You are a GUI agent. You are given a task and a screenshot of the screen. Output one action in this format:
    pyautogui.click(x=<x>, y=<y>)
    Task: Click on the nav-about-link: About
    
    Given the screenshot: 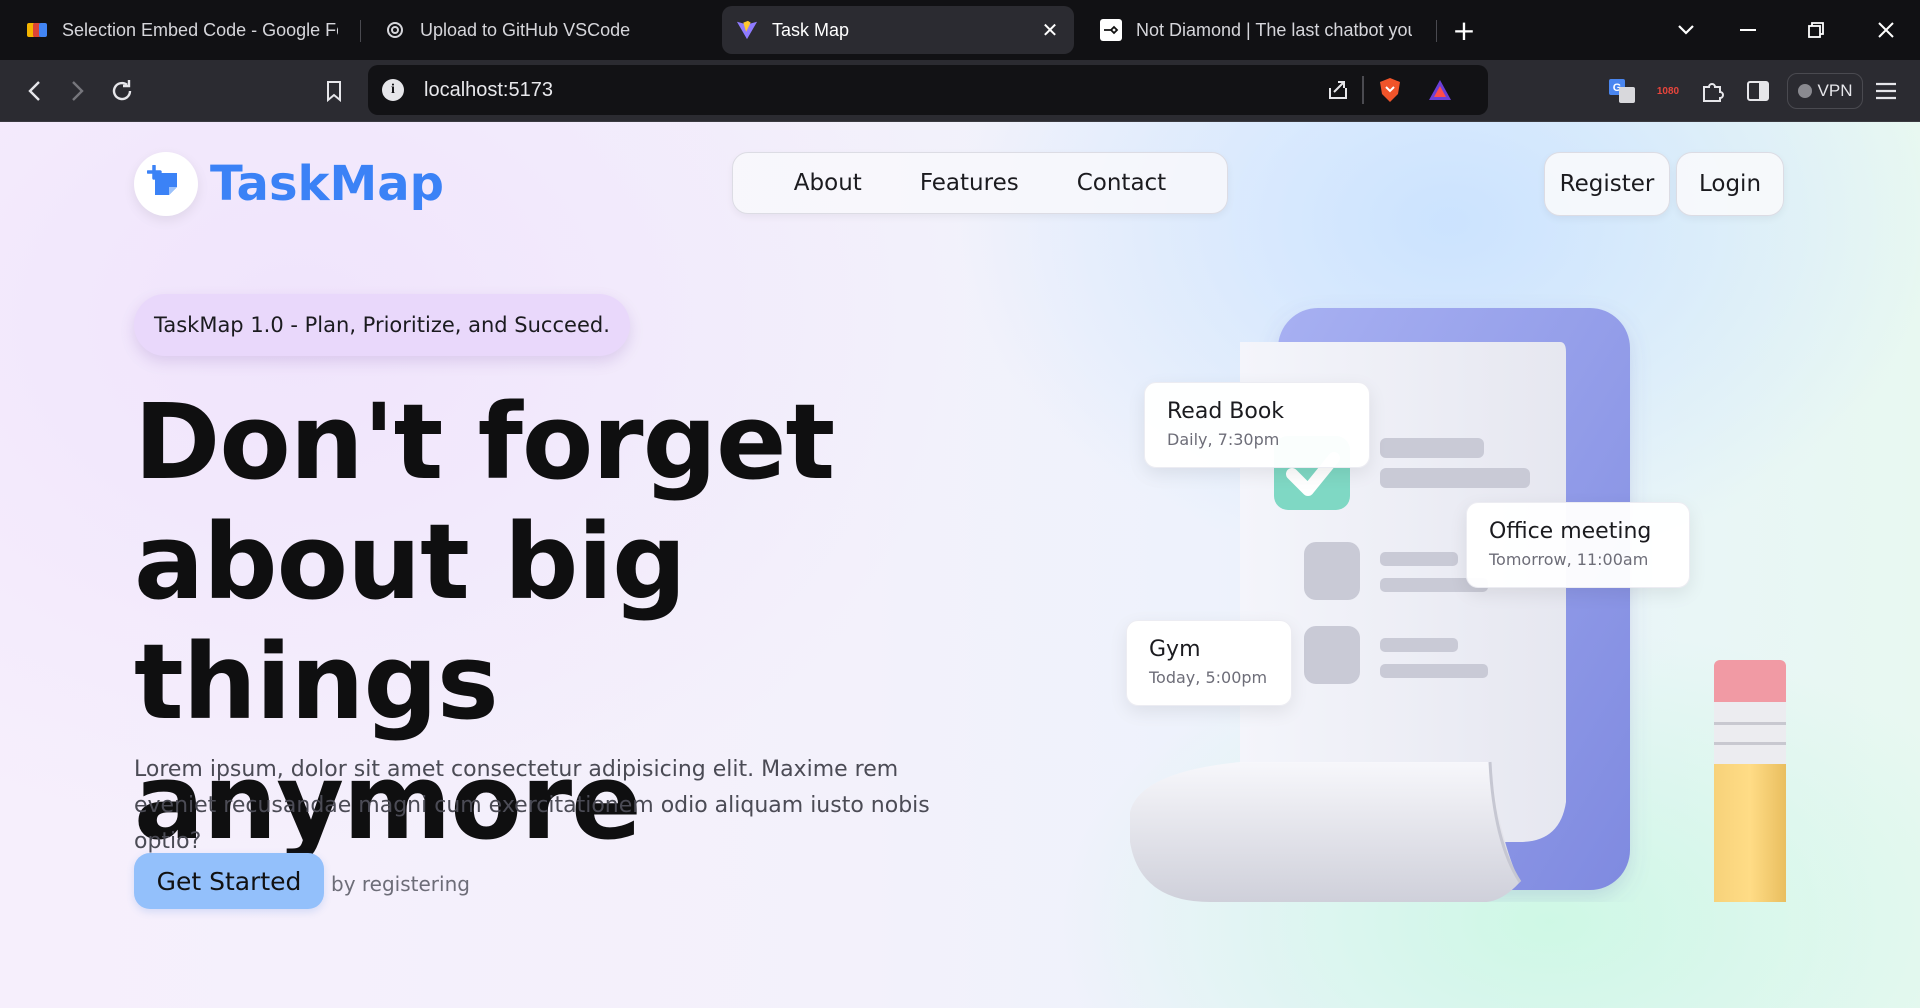 What is the action you would take?
    pyautogui.click(x=828, y=183)
    